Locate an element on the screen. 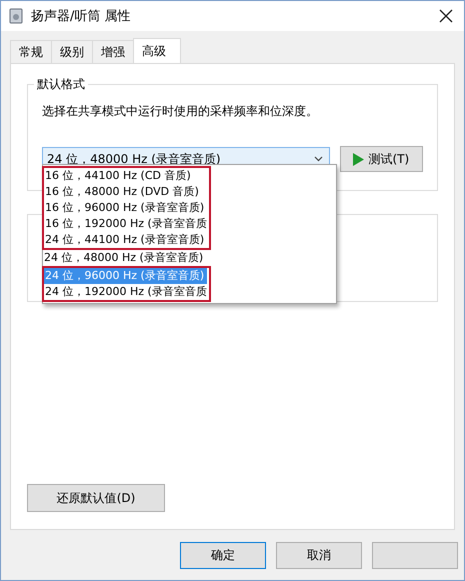 This screenshot has width=465, height=581. dropdown-option: 24 位，192000 Hz (录音室音质 is located at coordinates (125, 292).